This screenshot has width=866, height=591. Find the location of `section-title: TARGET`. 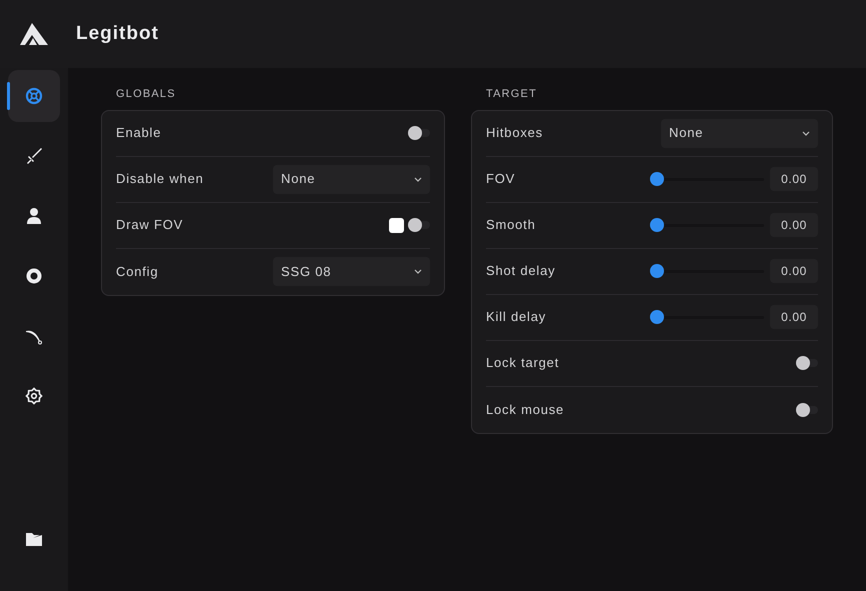

section-title: TARGET is located at coordinates (512, 94).